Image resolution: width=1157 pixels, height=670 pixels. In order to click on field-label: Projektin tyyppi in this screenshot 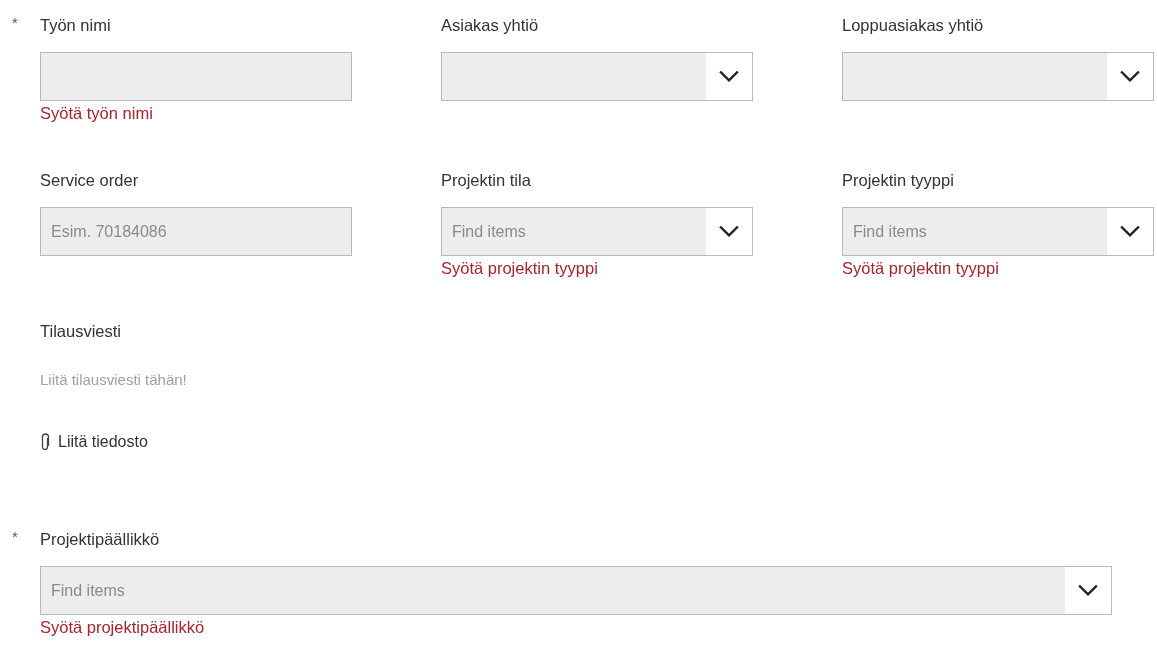, I will do `click(898, 180)`.